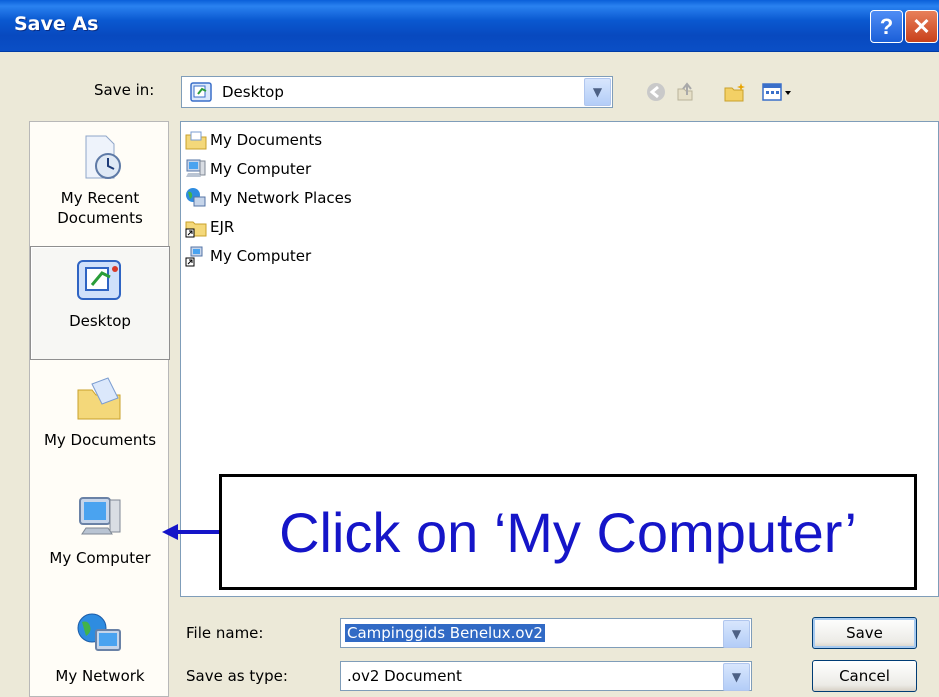 The image size is (939, 697). I want to click on help-icon: ?, so click(886, 26).